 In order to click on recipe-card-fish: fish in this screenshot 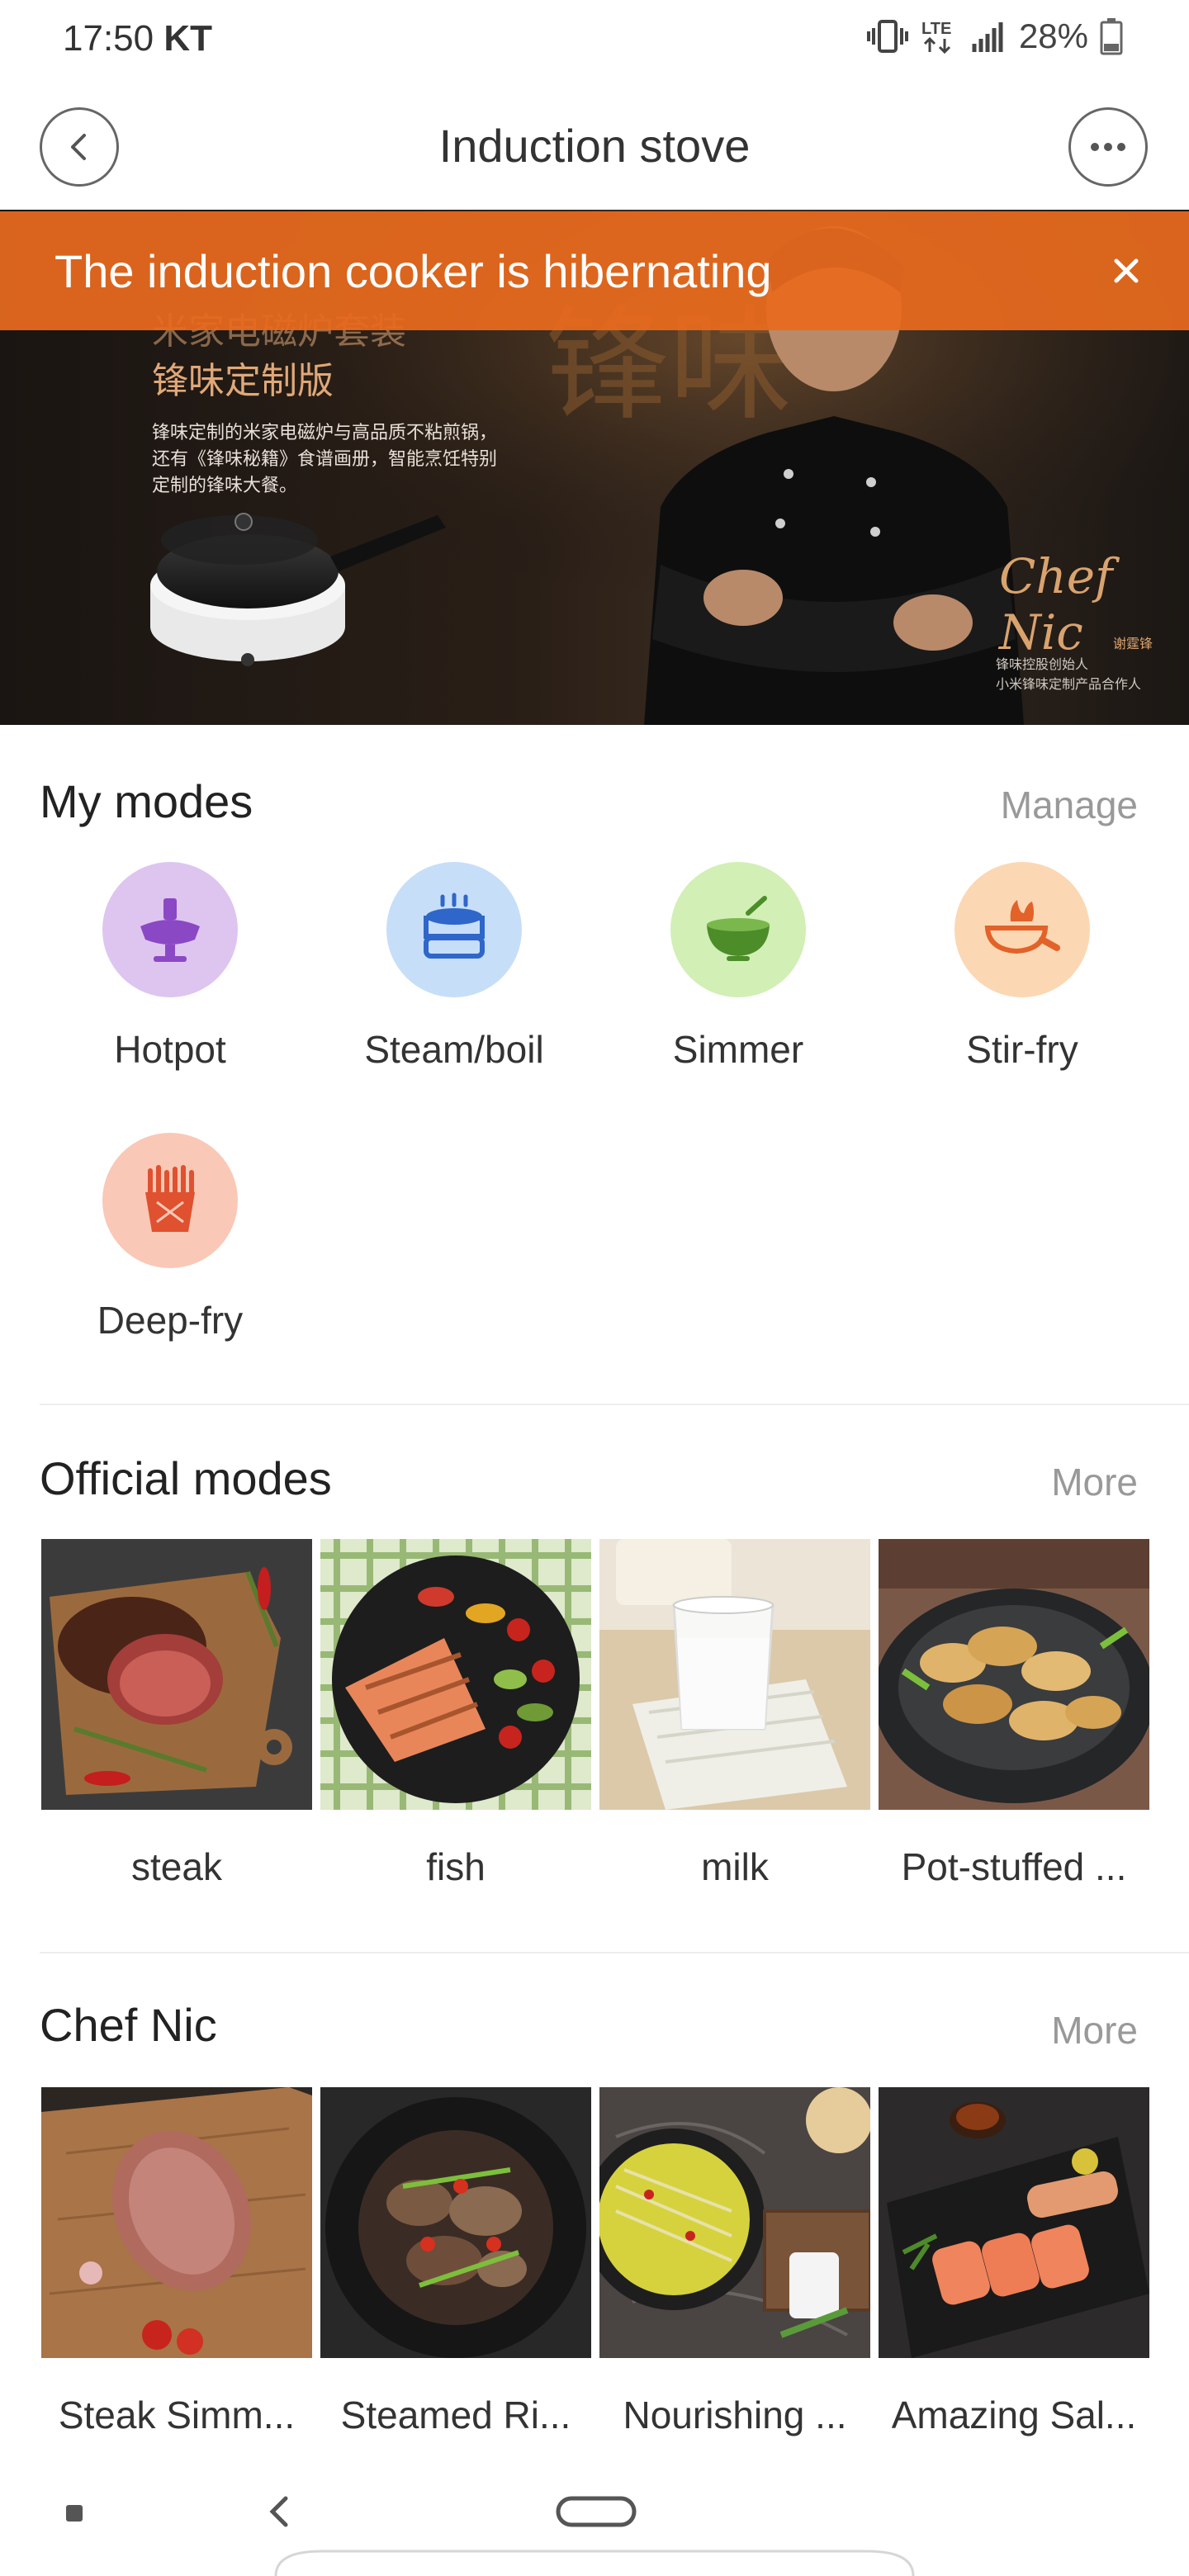, I will do `click(455, 1714)`.